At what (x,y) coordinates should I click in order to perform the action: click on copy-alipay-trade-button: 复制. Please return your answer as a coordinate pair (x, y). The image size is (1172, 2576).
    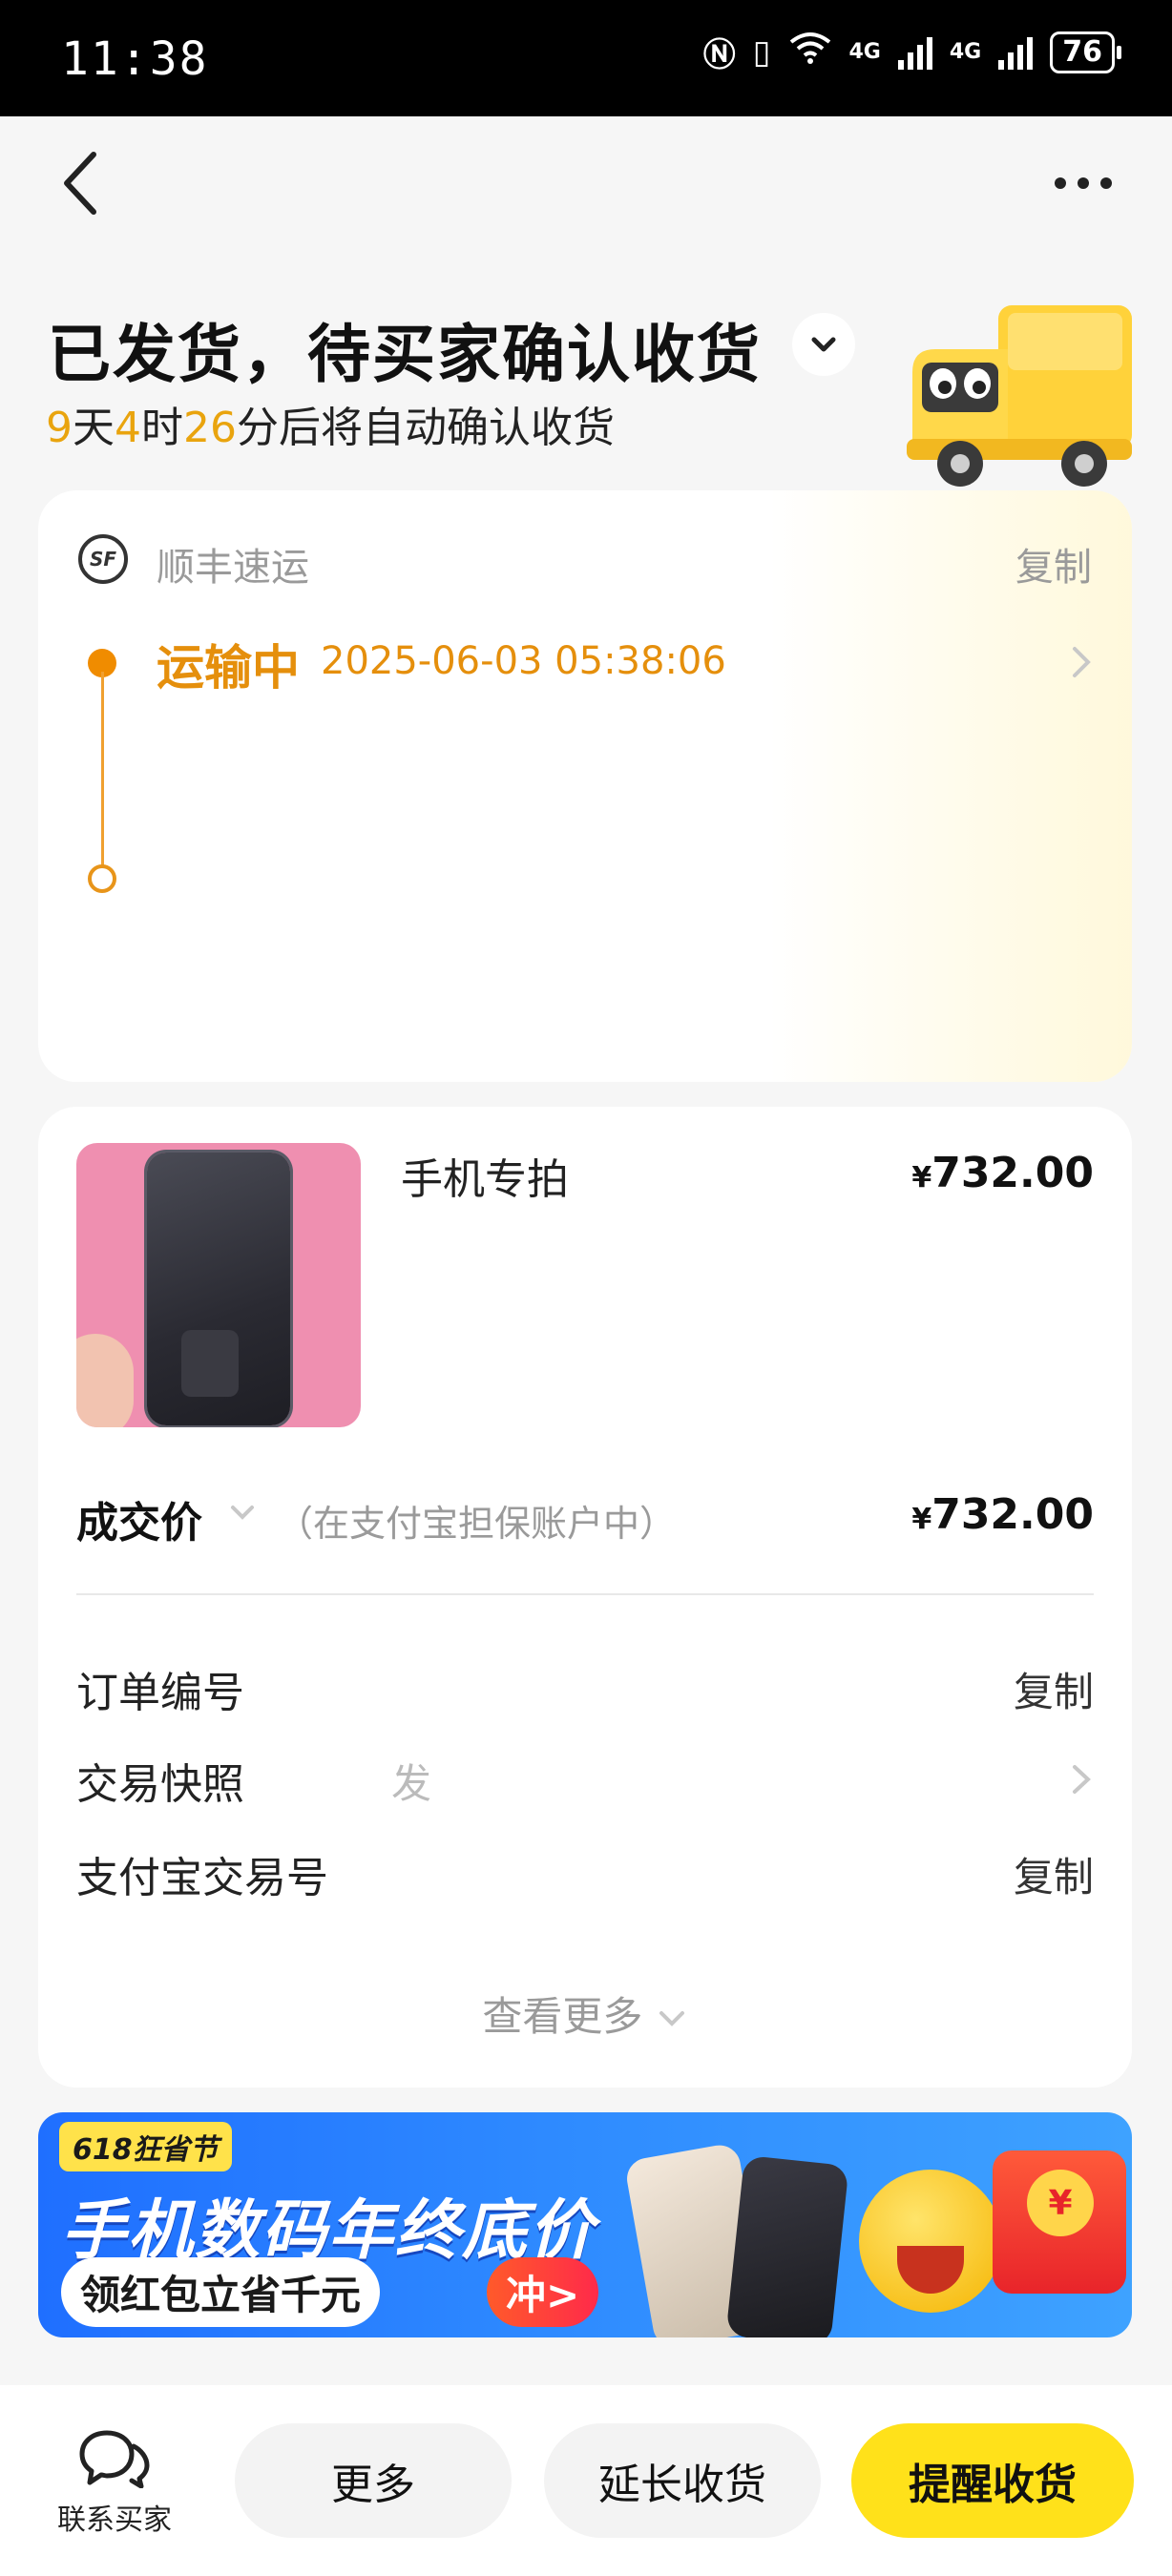
    Looking at the image, I should click on (1054, 1874).